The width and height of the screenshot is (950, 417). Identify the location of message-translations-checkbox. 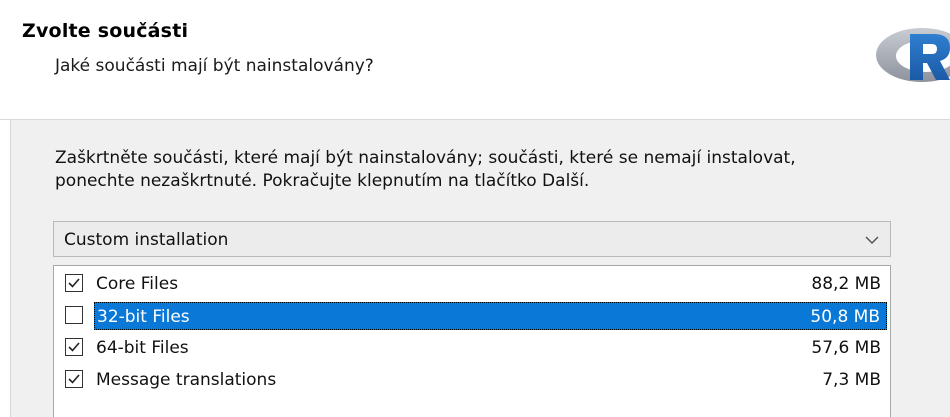
(74, 379).